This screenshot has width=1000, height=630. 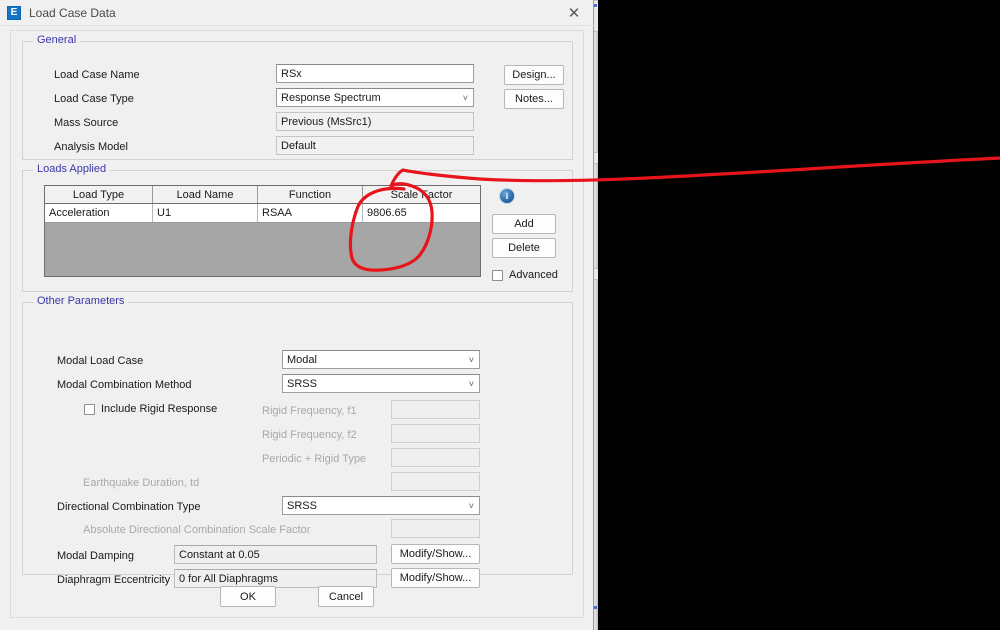 What do you see at coordinates (297, 25) in the screenshot?
I see `titlebar-divider` at bounding box center [297, 25].